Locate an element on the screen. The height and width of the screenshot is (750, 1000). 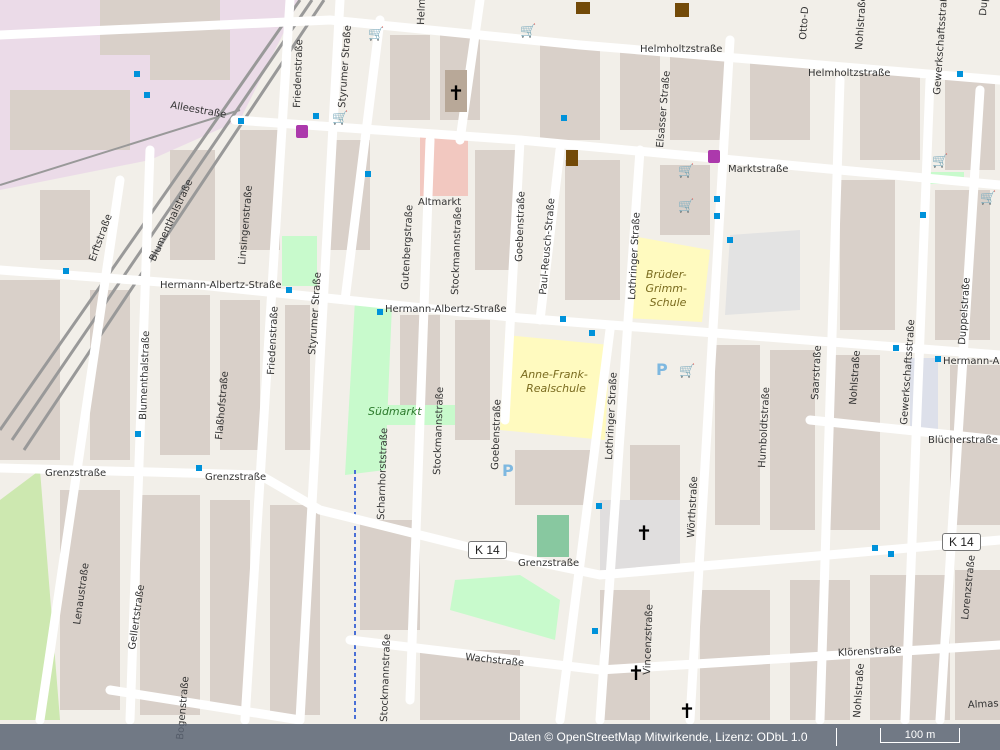
police-icon is located at coordinates (572, 158).